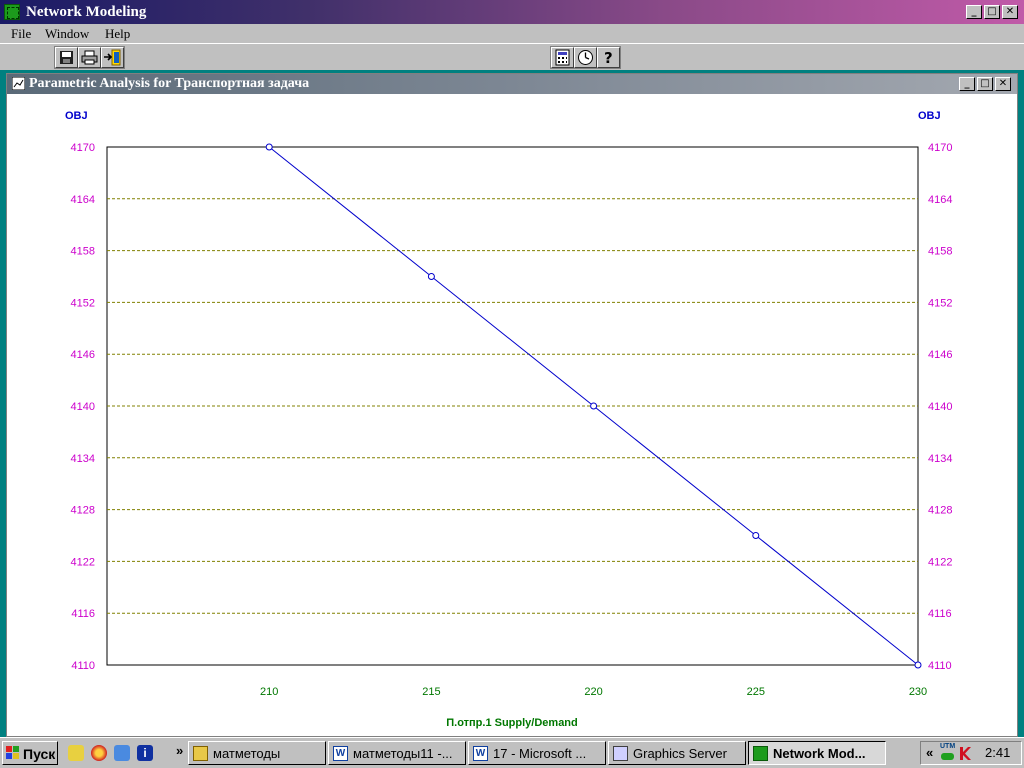 The height and width of the screenshot is (768, 1024). I want to click on quicklaunch-browser-icon, so click(99, 753).